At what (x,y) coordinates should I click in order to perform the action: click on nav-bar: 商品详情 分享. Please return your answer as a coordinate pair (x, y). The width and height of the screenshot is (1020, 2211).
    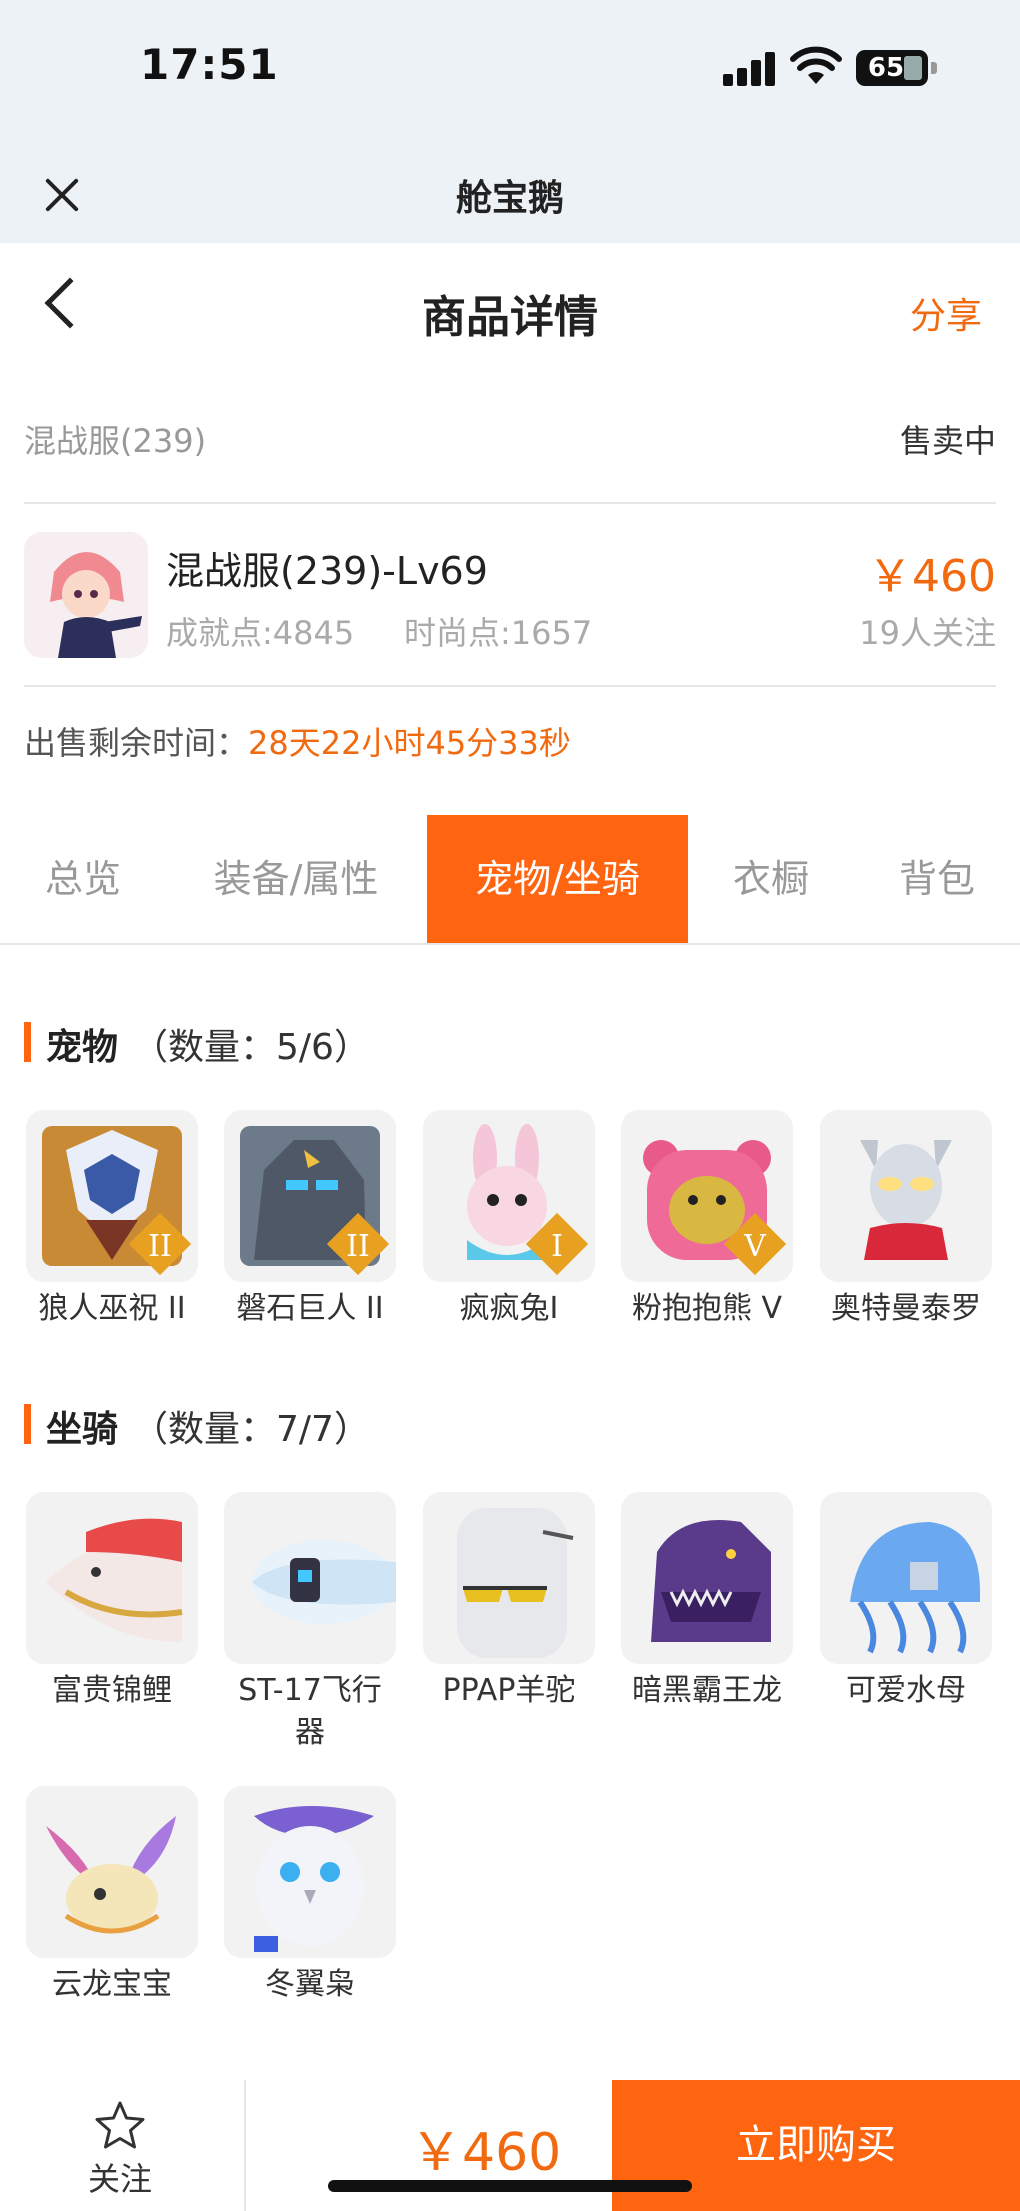
    Looking at the image, I should click on (510, 310).